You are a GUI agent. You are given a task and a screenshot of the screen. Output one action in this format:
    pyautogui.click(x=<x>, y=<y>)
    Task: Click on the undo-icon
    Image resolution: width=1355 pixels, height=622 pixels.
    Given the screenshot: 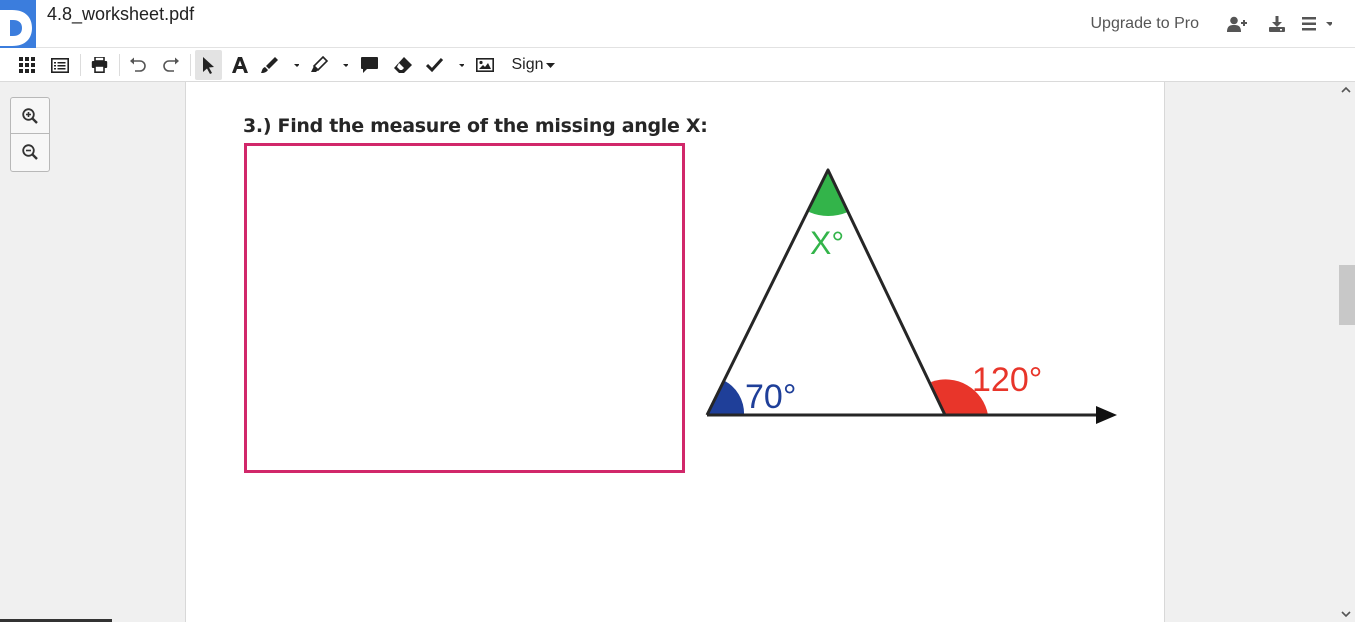 What is the action you would take?
    pyautogui.click(x=138, y=65)
    